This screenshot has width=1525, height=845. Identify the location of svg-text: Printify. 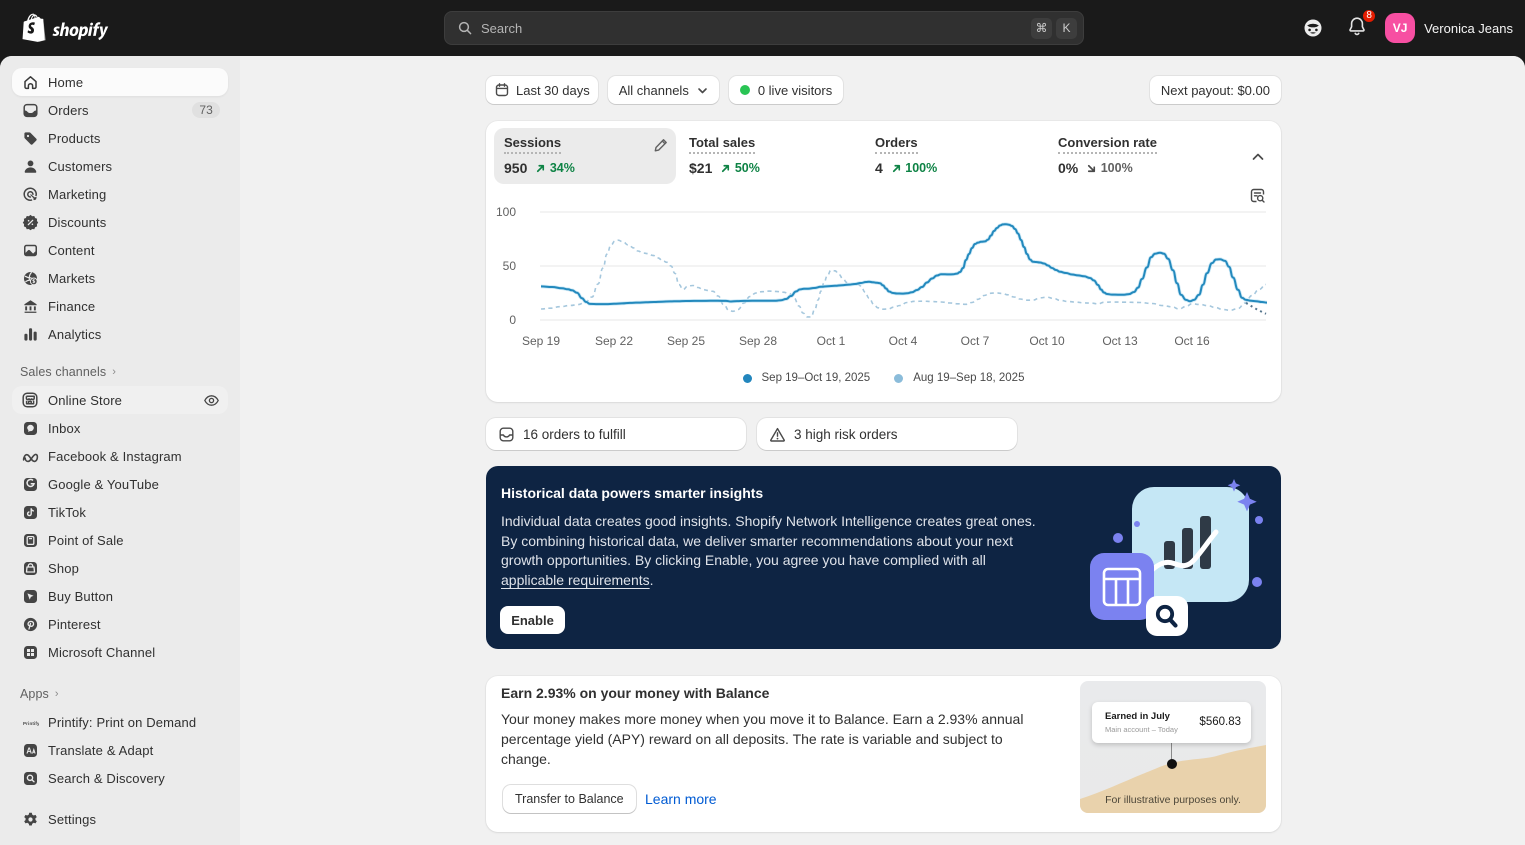
(31, 723).